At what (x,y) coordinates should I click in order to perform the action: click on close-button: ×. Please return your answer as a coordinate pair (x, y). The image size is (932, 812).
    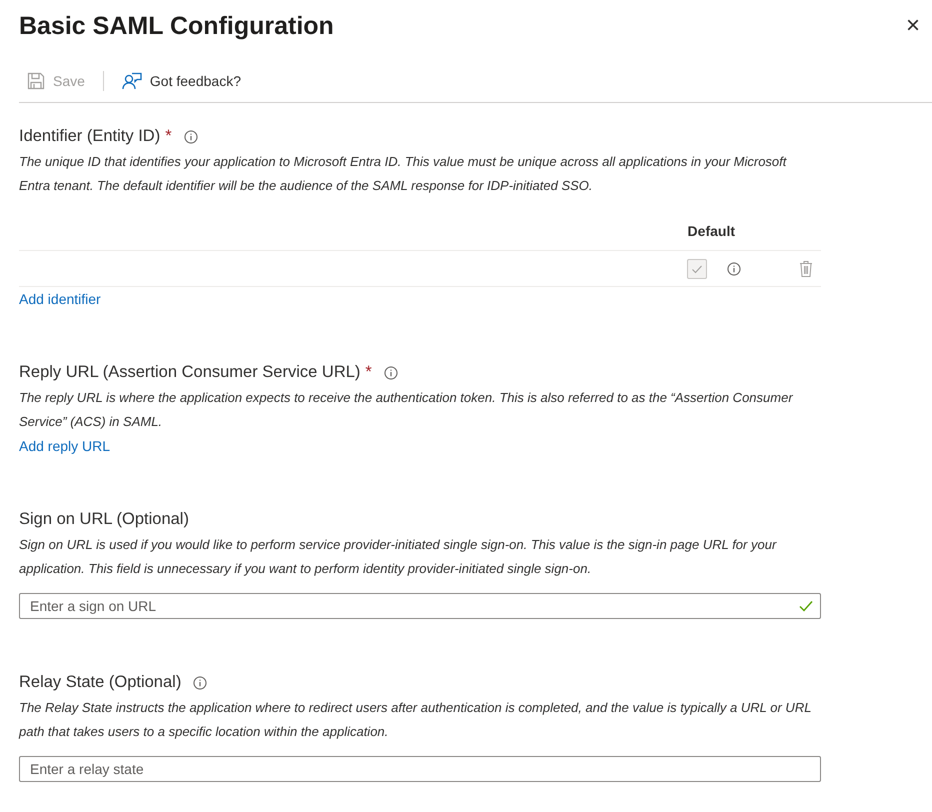
    Looking at the image, I should click on (913, 26).